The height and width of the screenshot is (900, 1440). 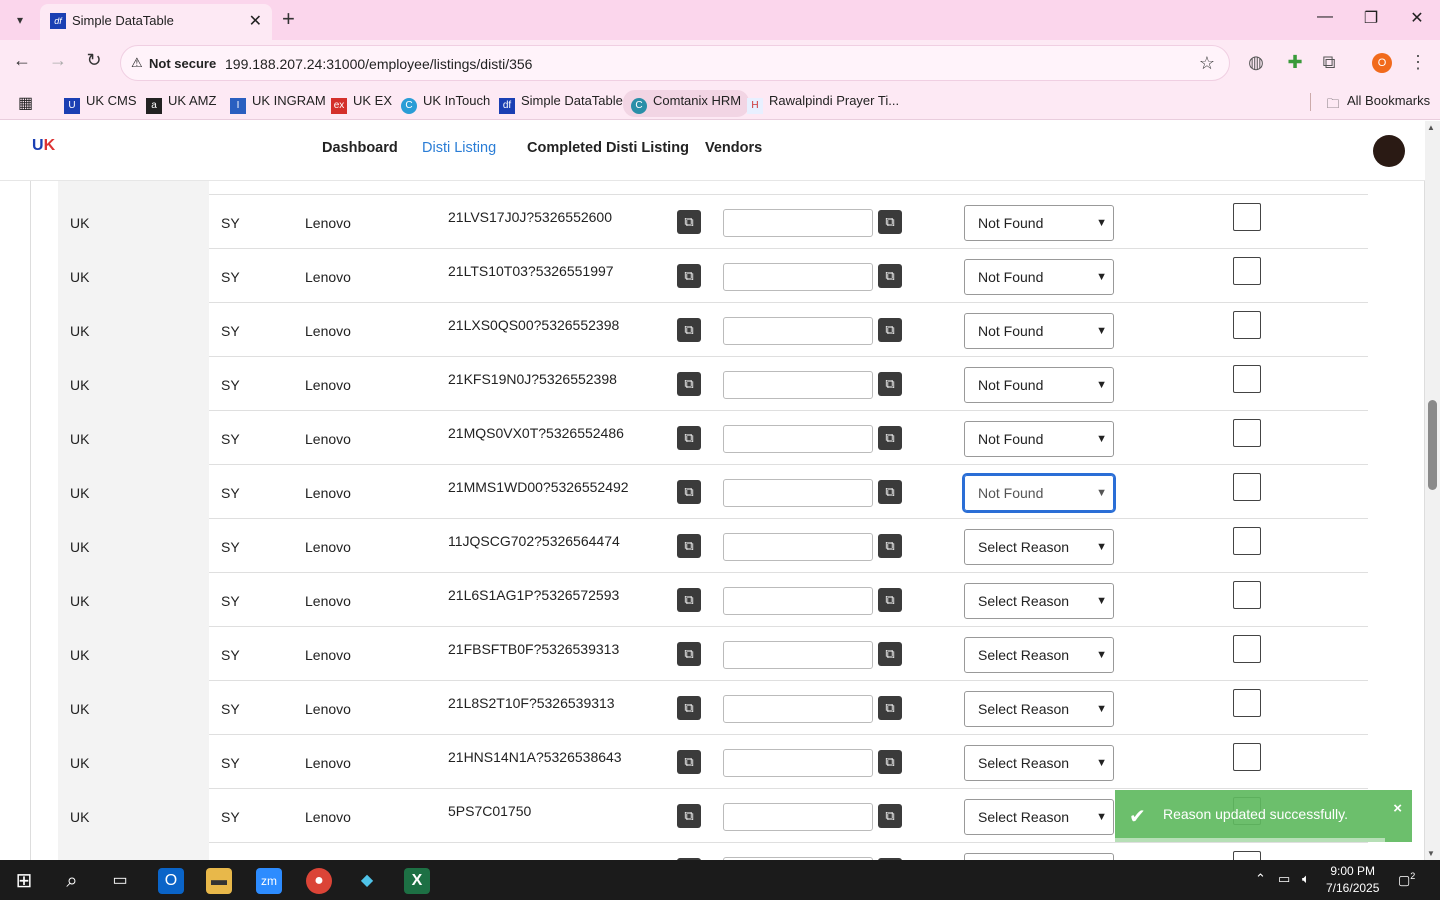 What do you see at coordinates (1256, 62) in the screenshot?
I see `translate-icon: ◍` at bounding box center [1256, 62].